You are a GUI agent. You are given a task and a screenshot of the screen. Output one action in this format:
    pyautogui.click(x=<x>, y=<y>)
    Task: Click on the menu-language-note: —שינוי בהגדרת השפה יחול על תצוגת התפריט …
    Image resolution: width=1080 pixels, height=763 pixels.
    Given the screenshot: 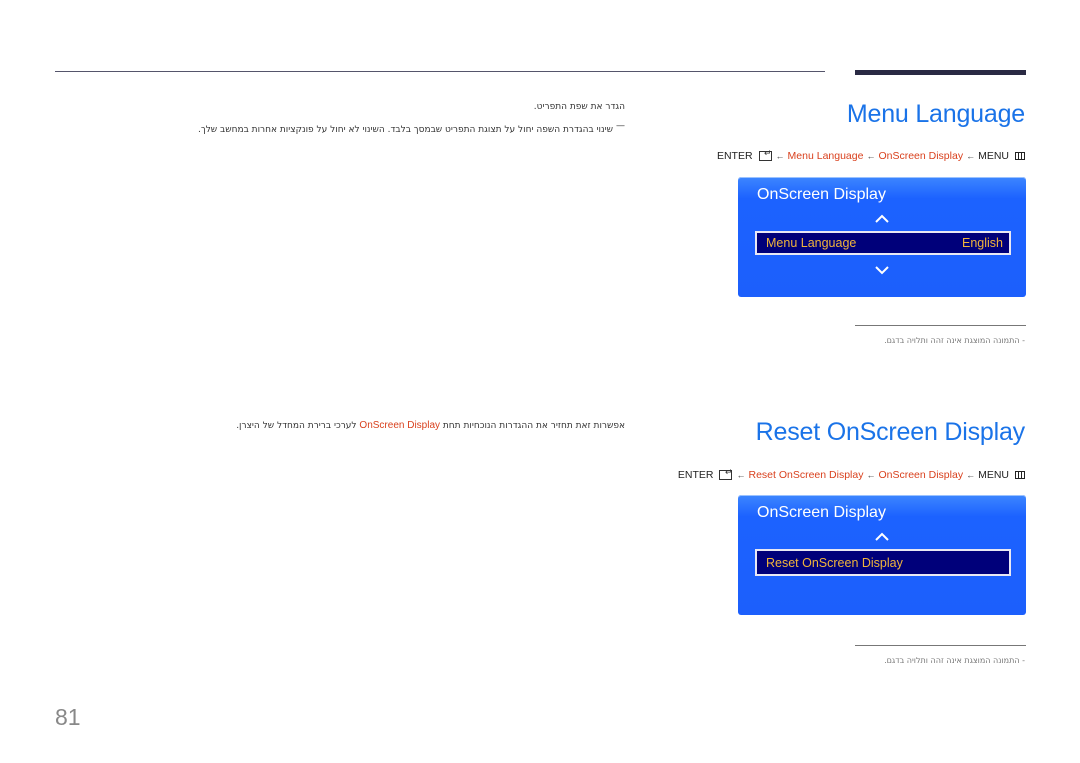 What is the action you would take?
    pyautogui.click(x=411, y=128)
    